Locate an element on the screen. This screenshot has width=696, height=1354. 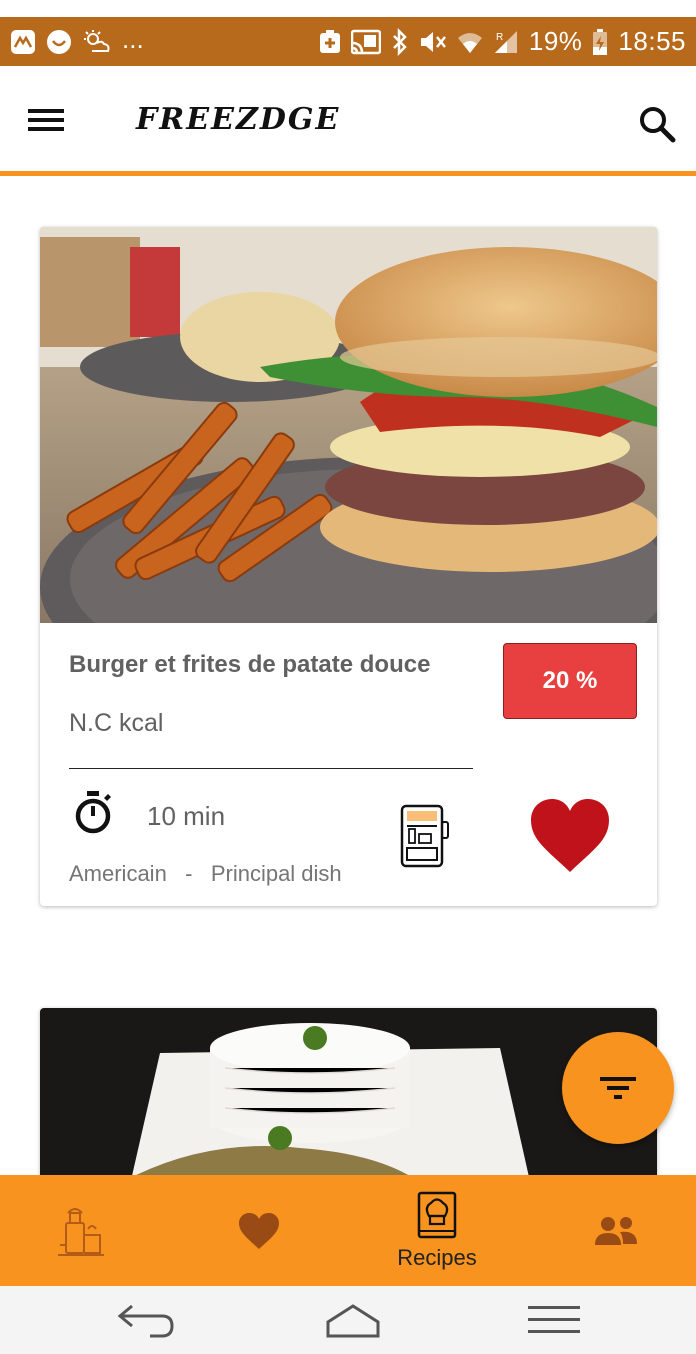
cuisine-tag: Americain is located at coordinates (118, 873).